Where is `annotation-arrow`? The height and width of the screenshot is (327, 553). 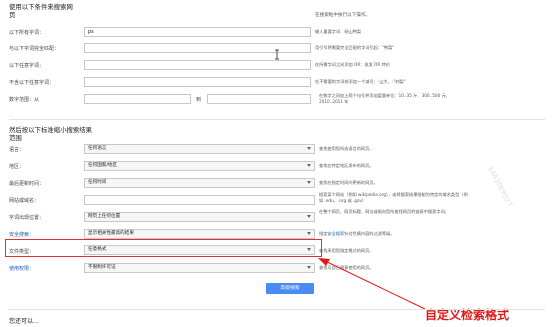 annotation-arrow is located at coordinates (372, 284).